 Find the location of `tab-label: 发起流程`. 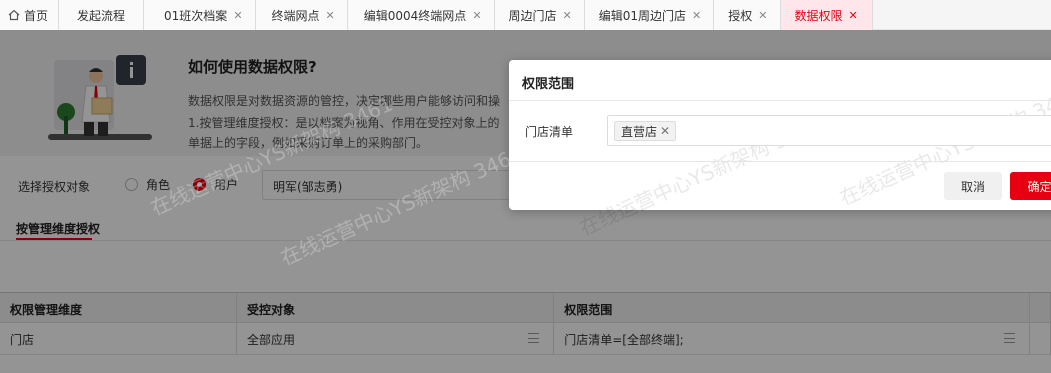

tab-label: 发起流程 is located at coordinates (101, 15).